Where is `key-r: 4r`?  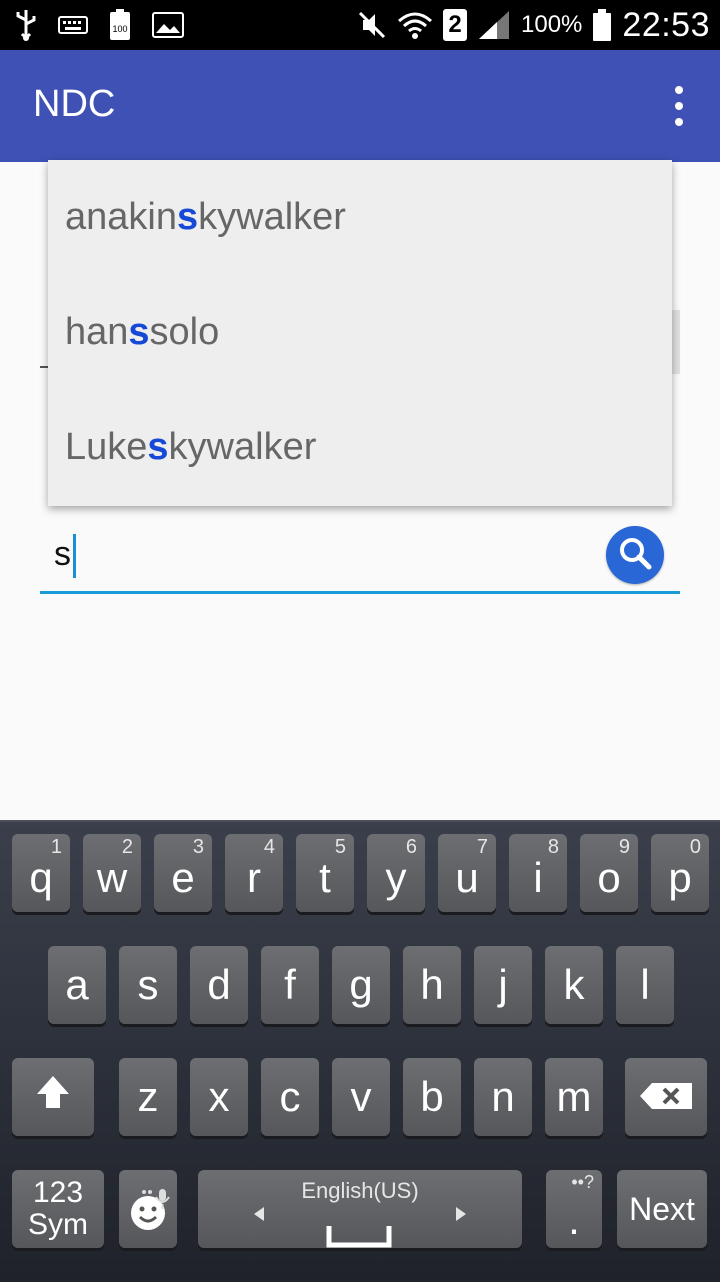
key-r: 4r is located at coordinates (254, 873).